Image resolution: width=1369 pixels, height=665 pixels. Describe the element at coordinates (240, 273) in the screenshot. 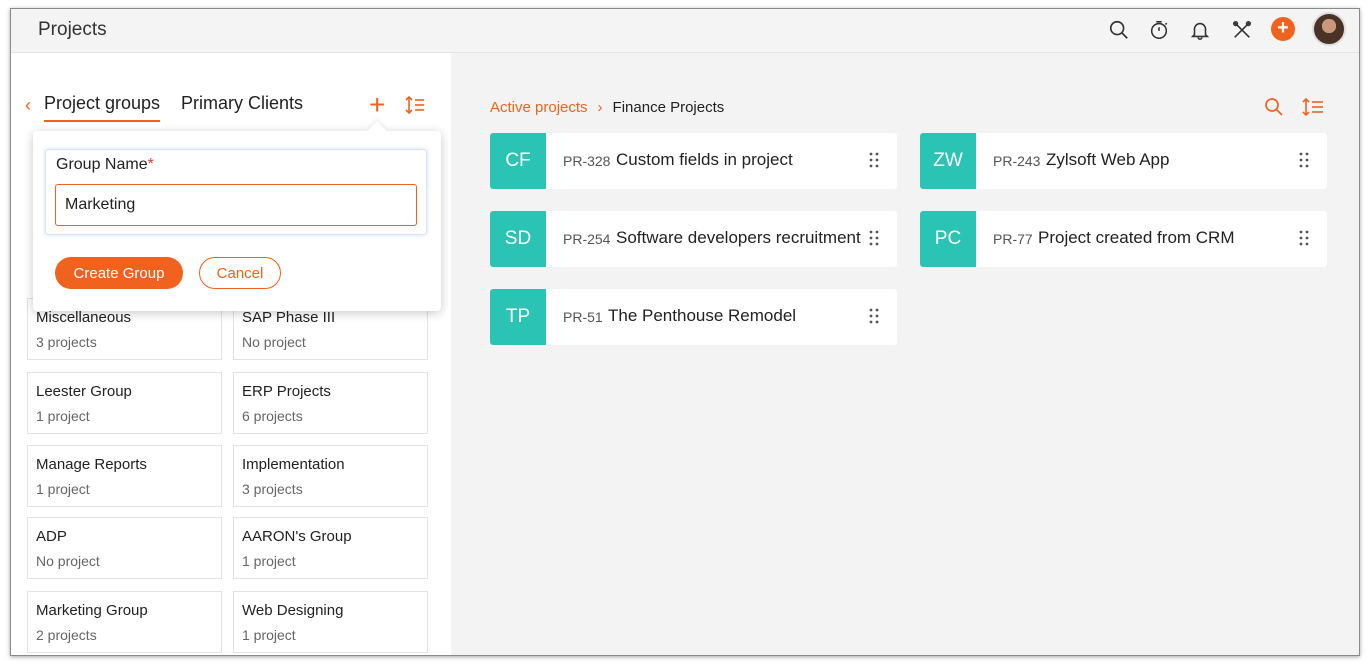

I see `cancel-button: Cancel` at that location.